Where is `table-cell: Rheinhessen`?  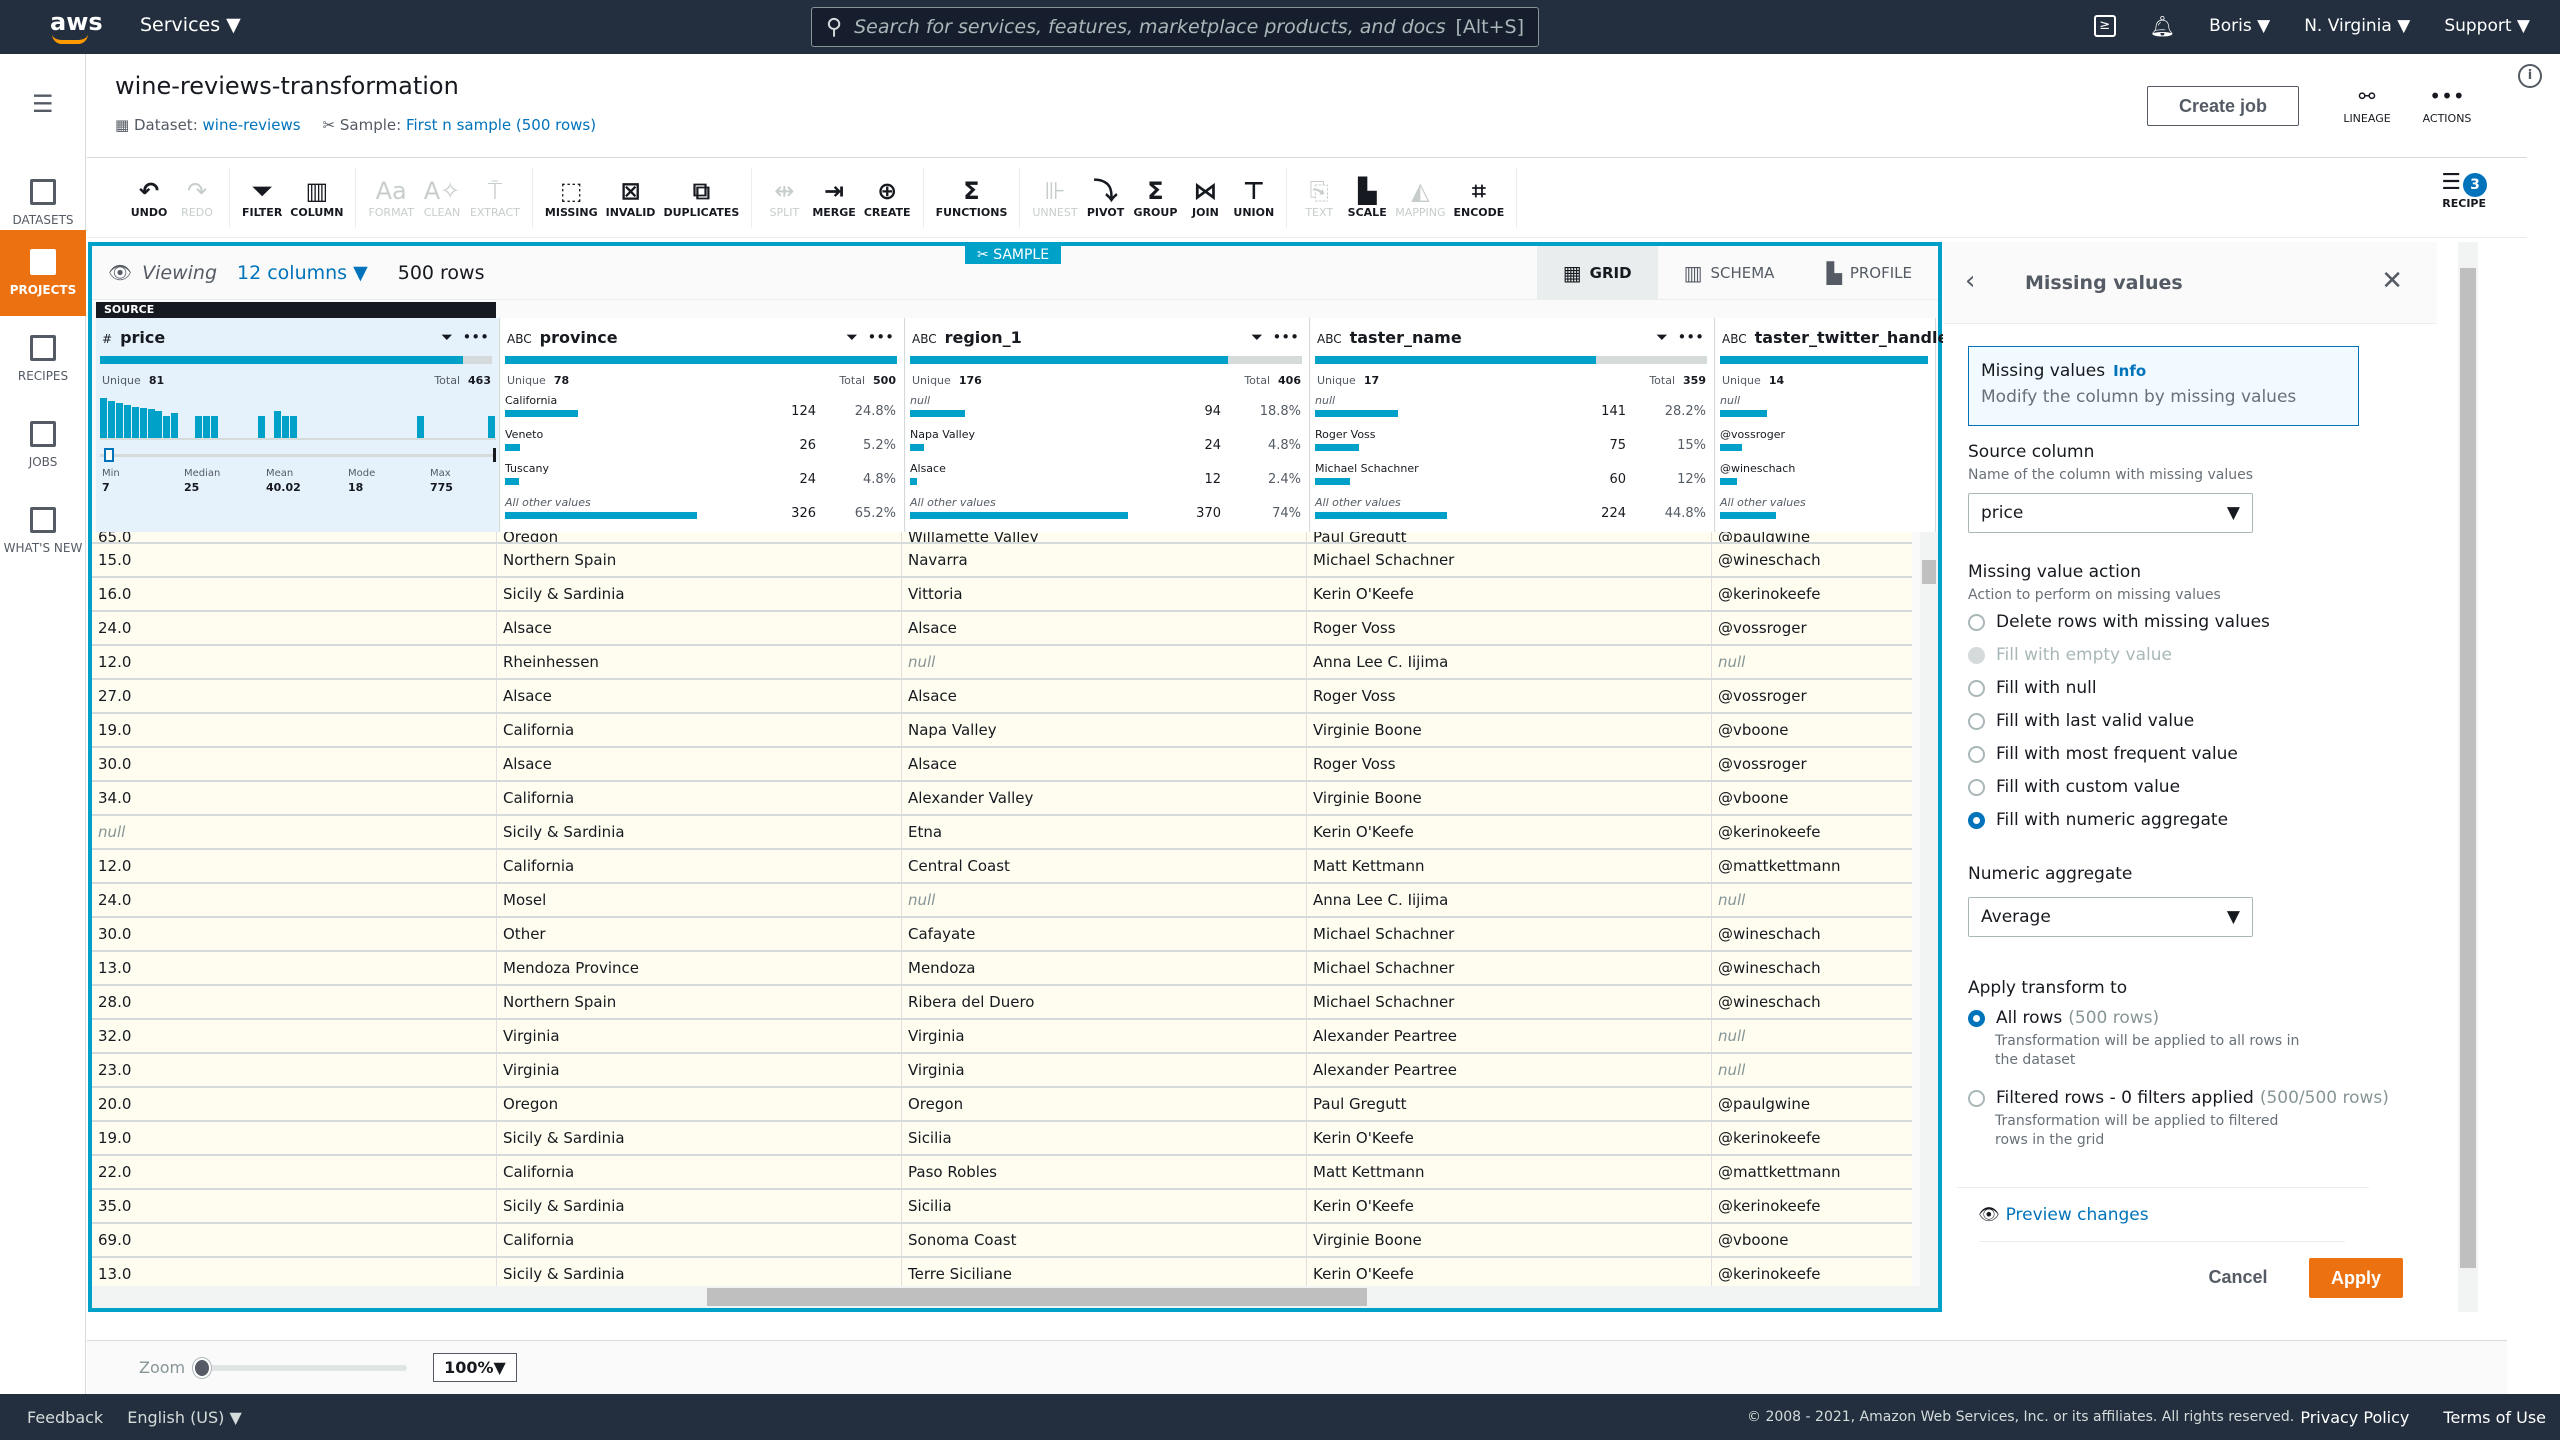
table-cell: Rheinhessen is located at coordinates (699, 662).